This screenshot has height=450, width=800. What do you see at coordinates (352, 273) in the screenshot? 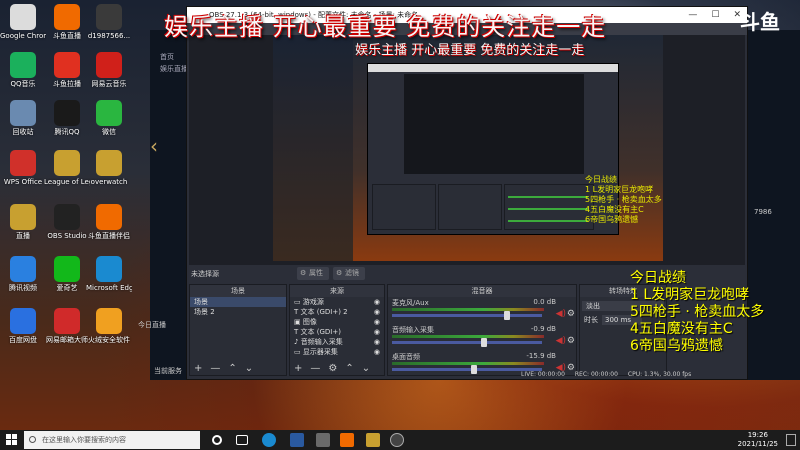
I see `filters-button-label: 滤镜` at bounding box center [352, 273].